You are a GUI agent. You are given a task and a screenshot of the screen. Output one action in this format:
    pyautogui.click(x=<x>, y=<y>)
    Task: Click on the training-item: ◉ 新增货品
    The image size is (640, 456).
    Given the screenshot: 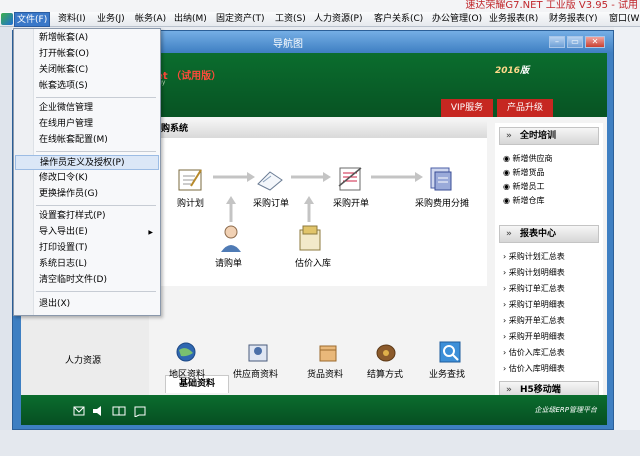 What is the action you would take?
    pyautogui.click(x=524, y=172)
    